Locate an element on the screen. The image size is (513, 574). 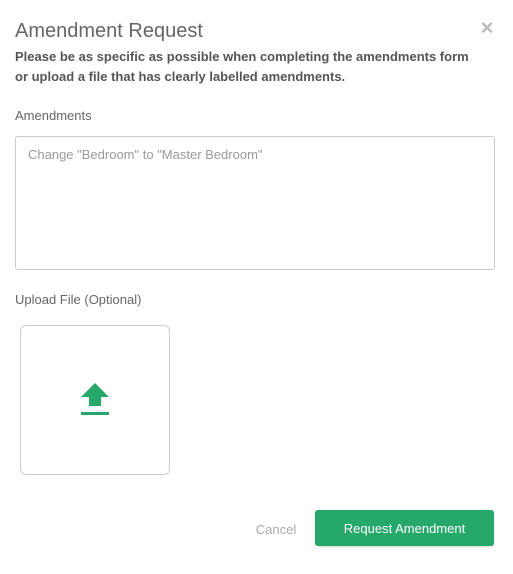
upload-file-label: Upload File (Optional) is located at coordinates (78, 299).